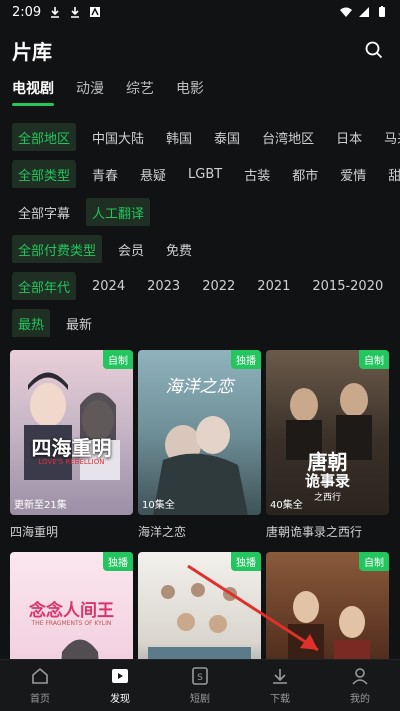 The image size is (400, 711). What do you see at coordinates (118, 137) in the screenshot?
I see `filter-chip: 中国大陆` at bounding box center [118, 137].